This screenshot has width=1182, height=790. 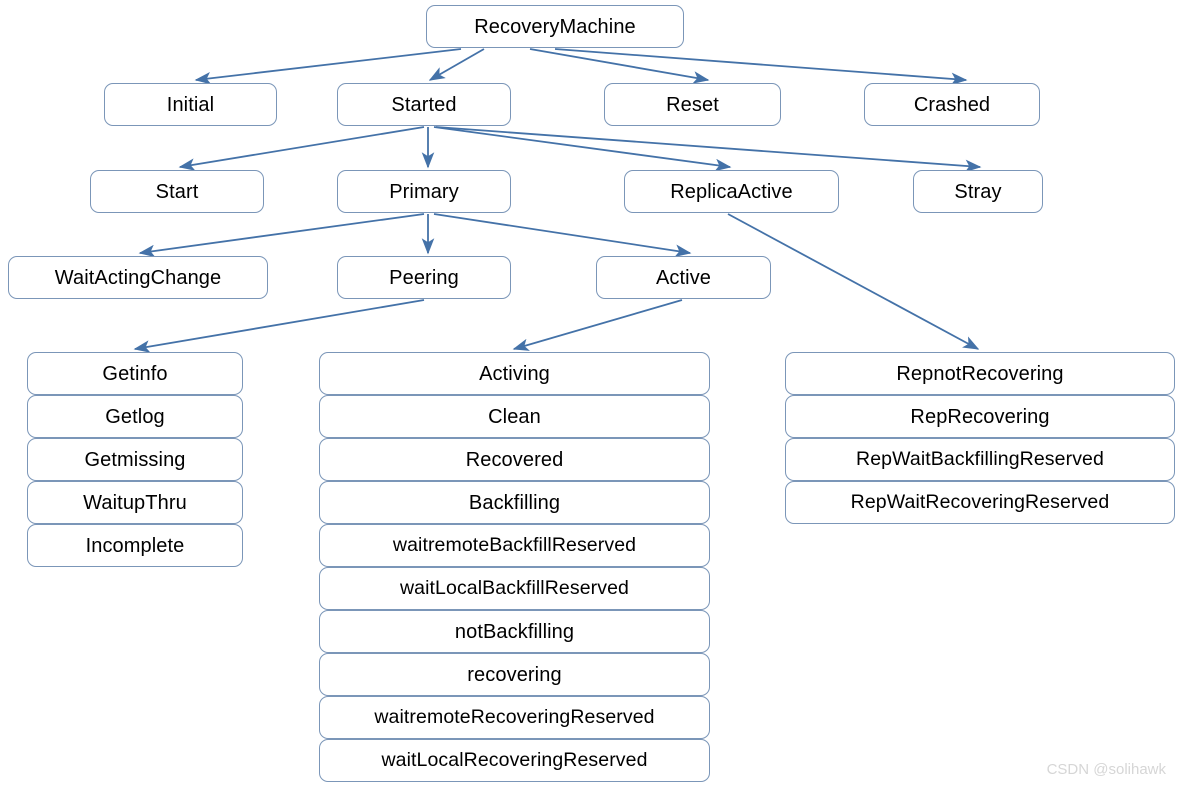 What do you see at coordinates (138, 277) in the screenshot?
I see `state-node-waitactingchange: WaitActingChange` at bounding box center [138, 277].